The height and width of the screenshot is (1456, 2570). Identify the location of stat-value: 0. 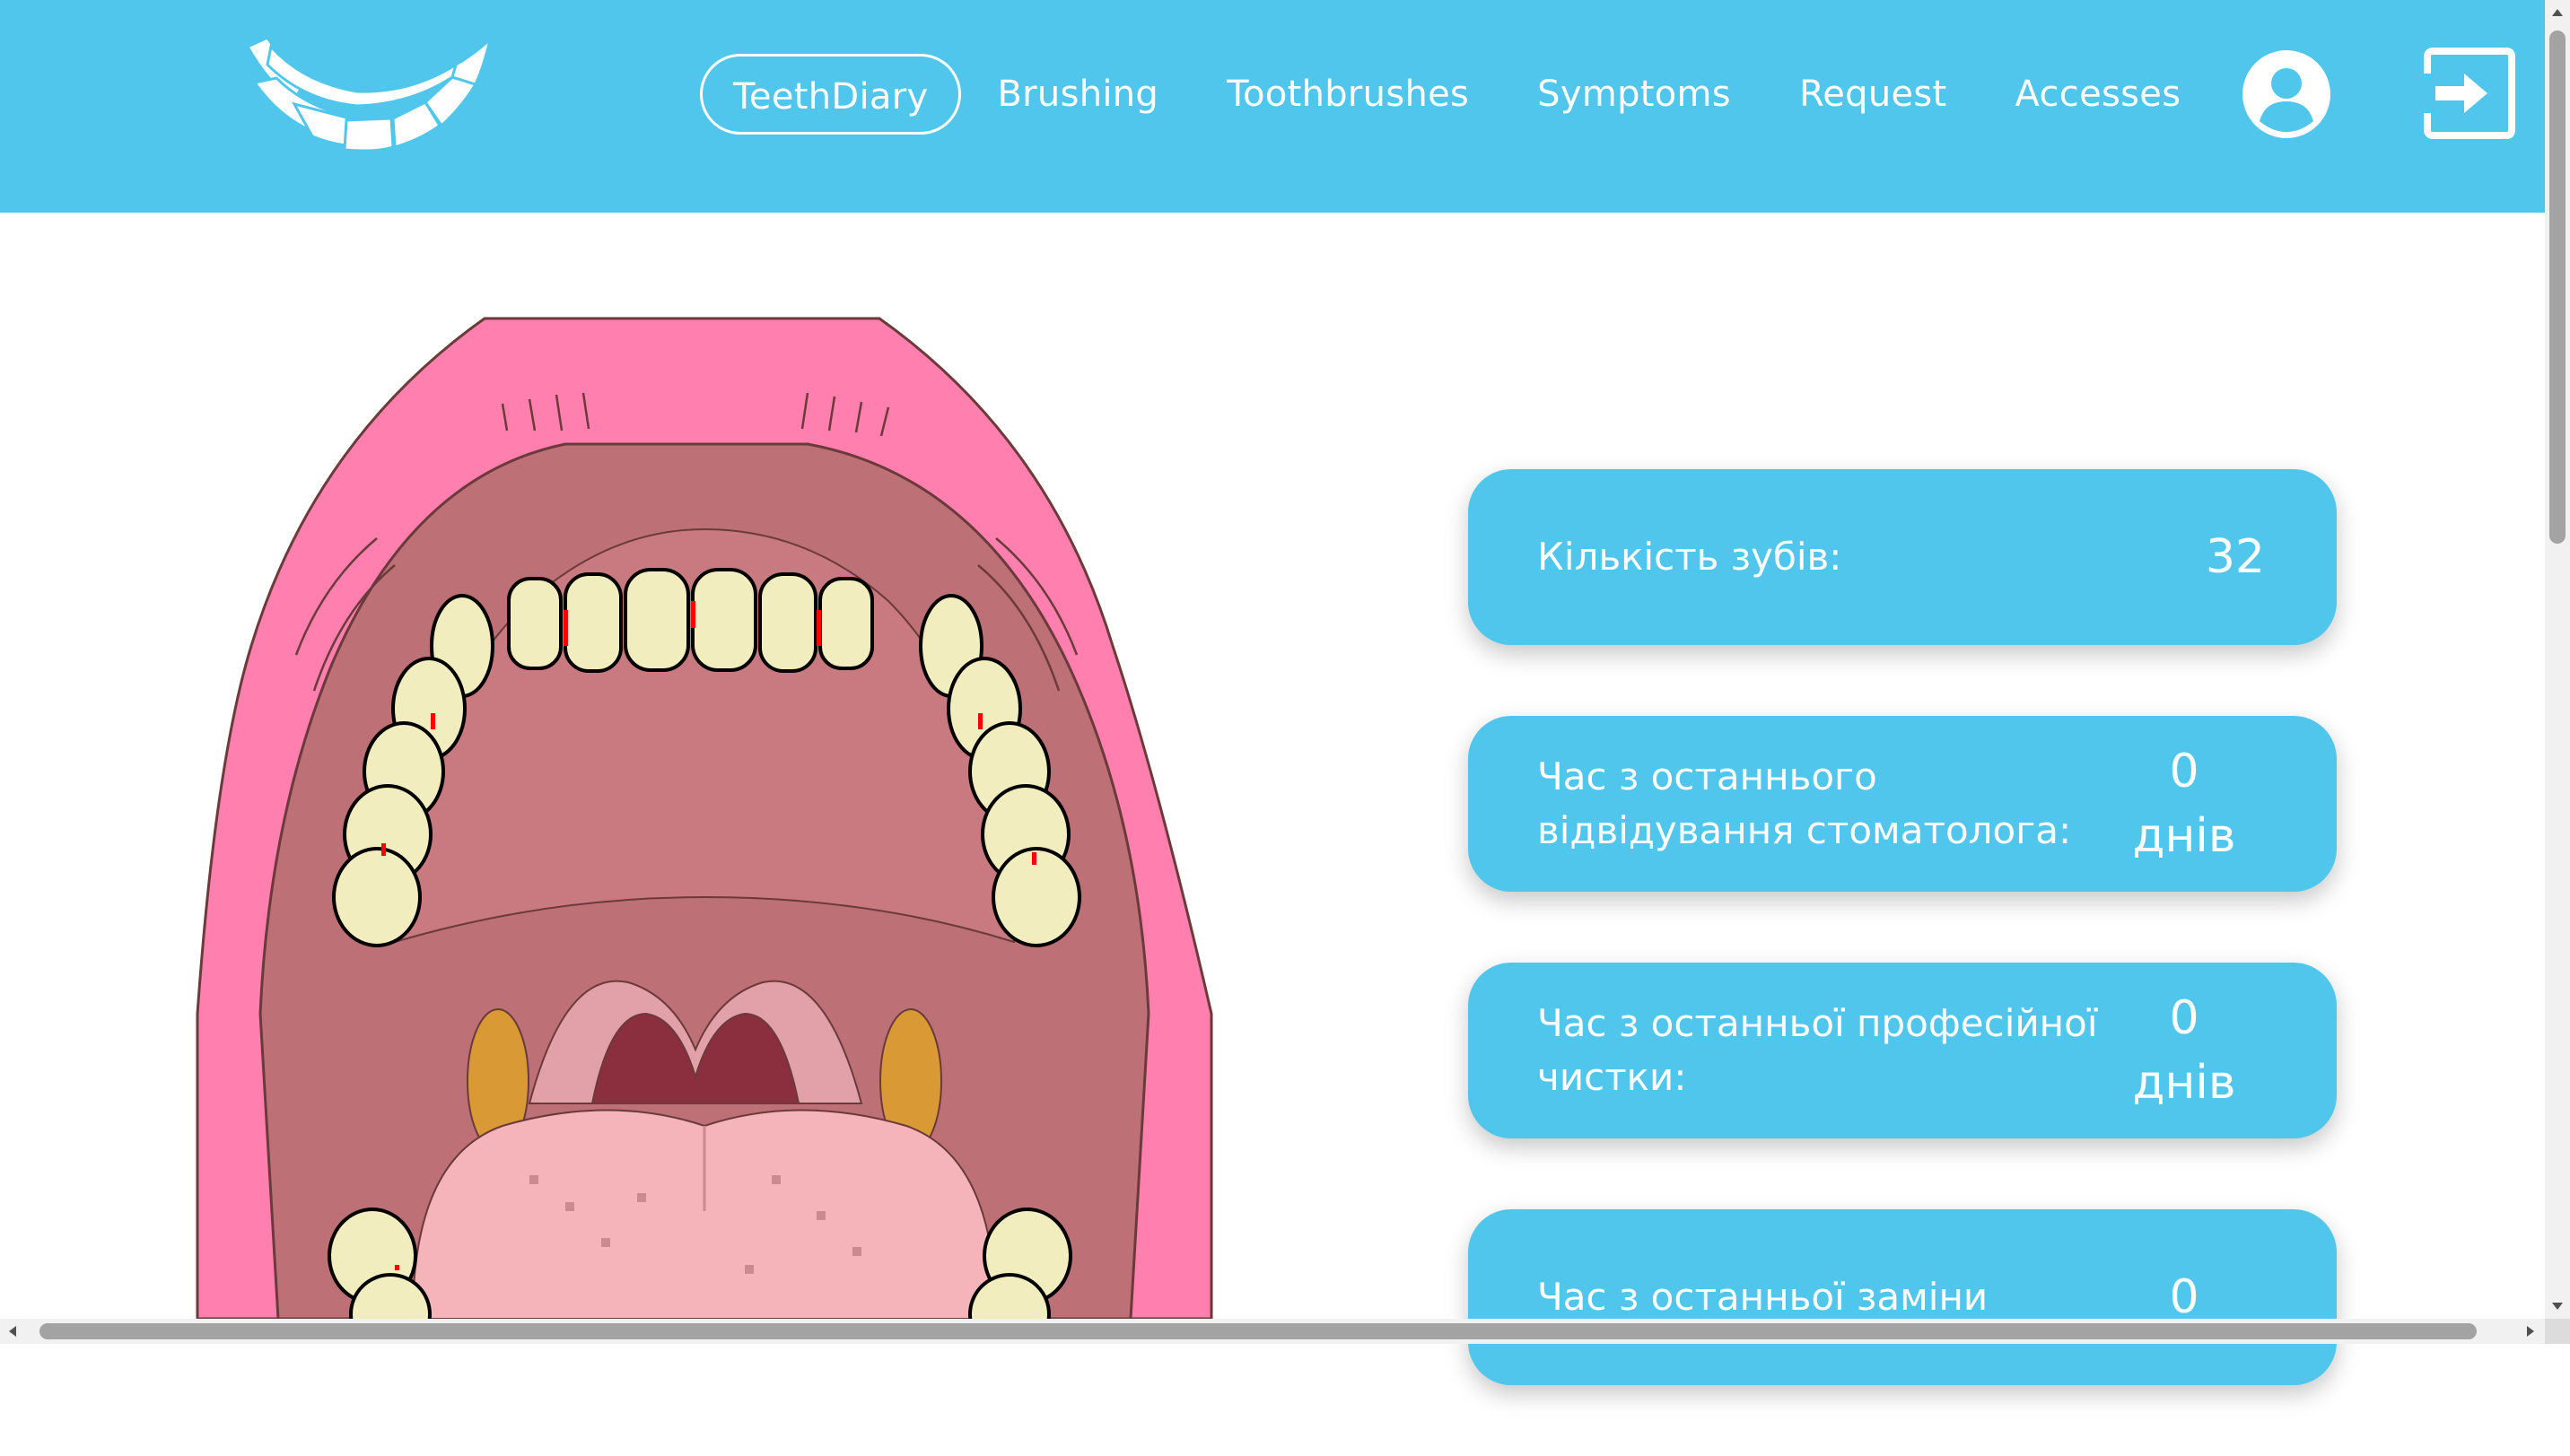
(2184, 1297).